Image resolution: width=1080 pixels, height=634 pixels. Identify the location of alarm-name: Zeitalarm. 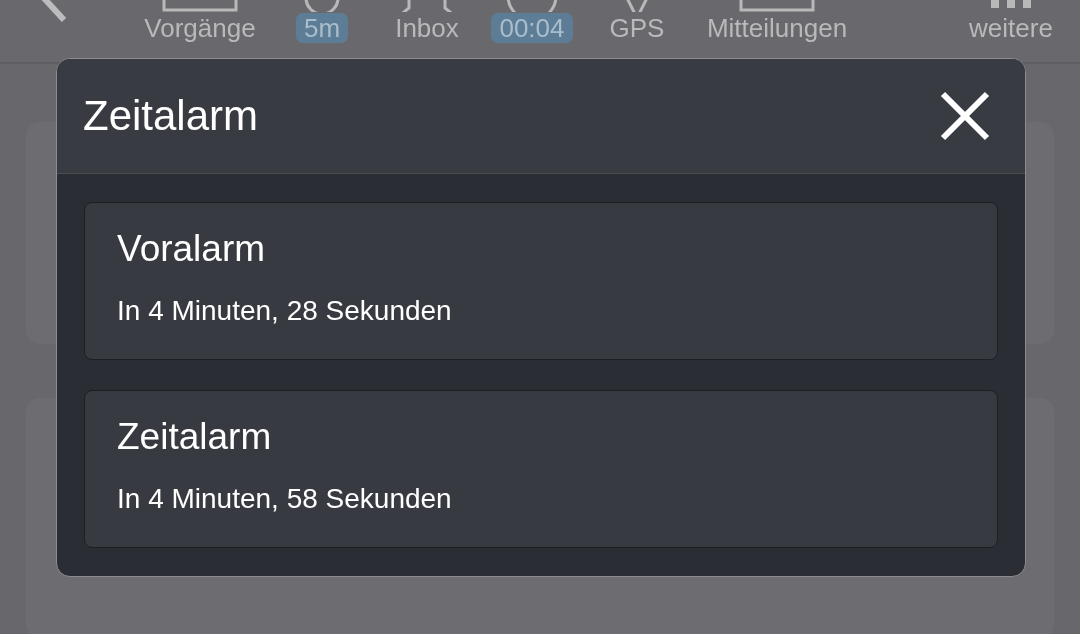
(195, 437).